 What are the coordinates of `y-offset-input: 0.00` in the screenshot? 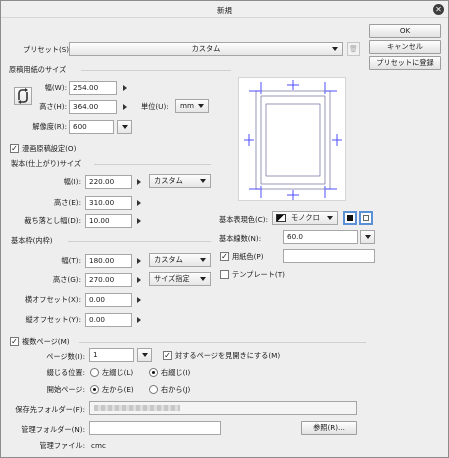 It's located at (108, 320).